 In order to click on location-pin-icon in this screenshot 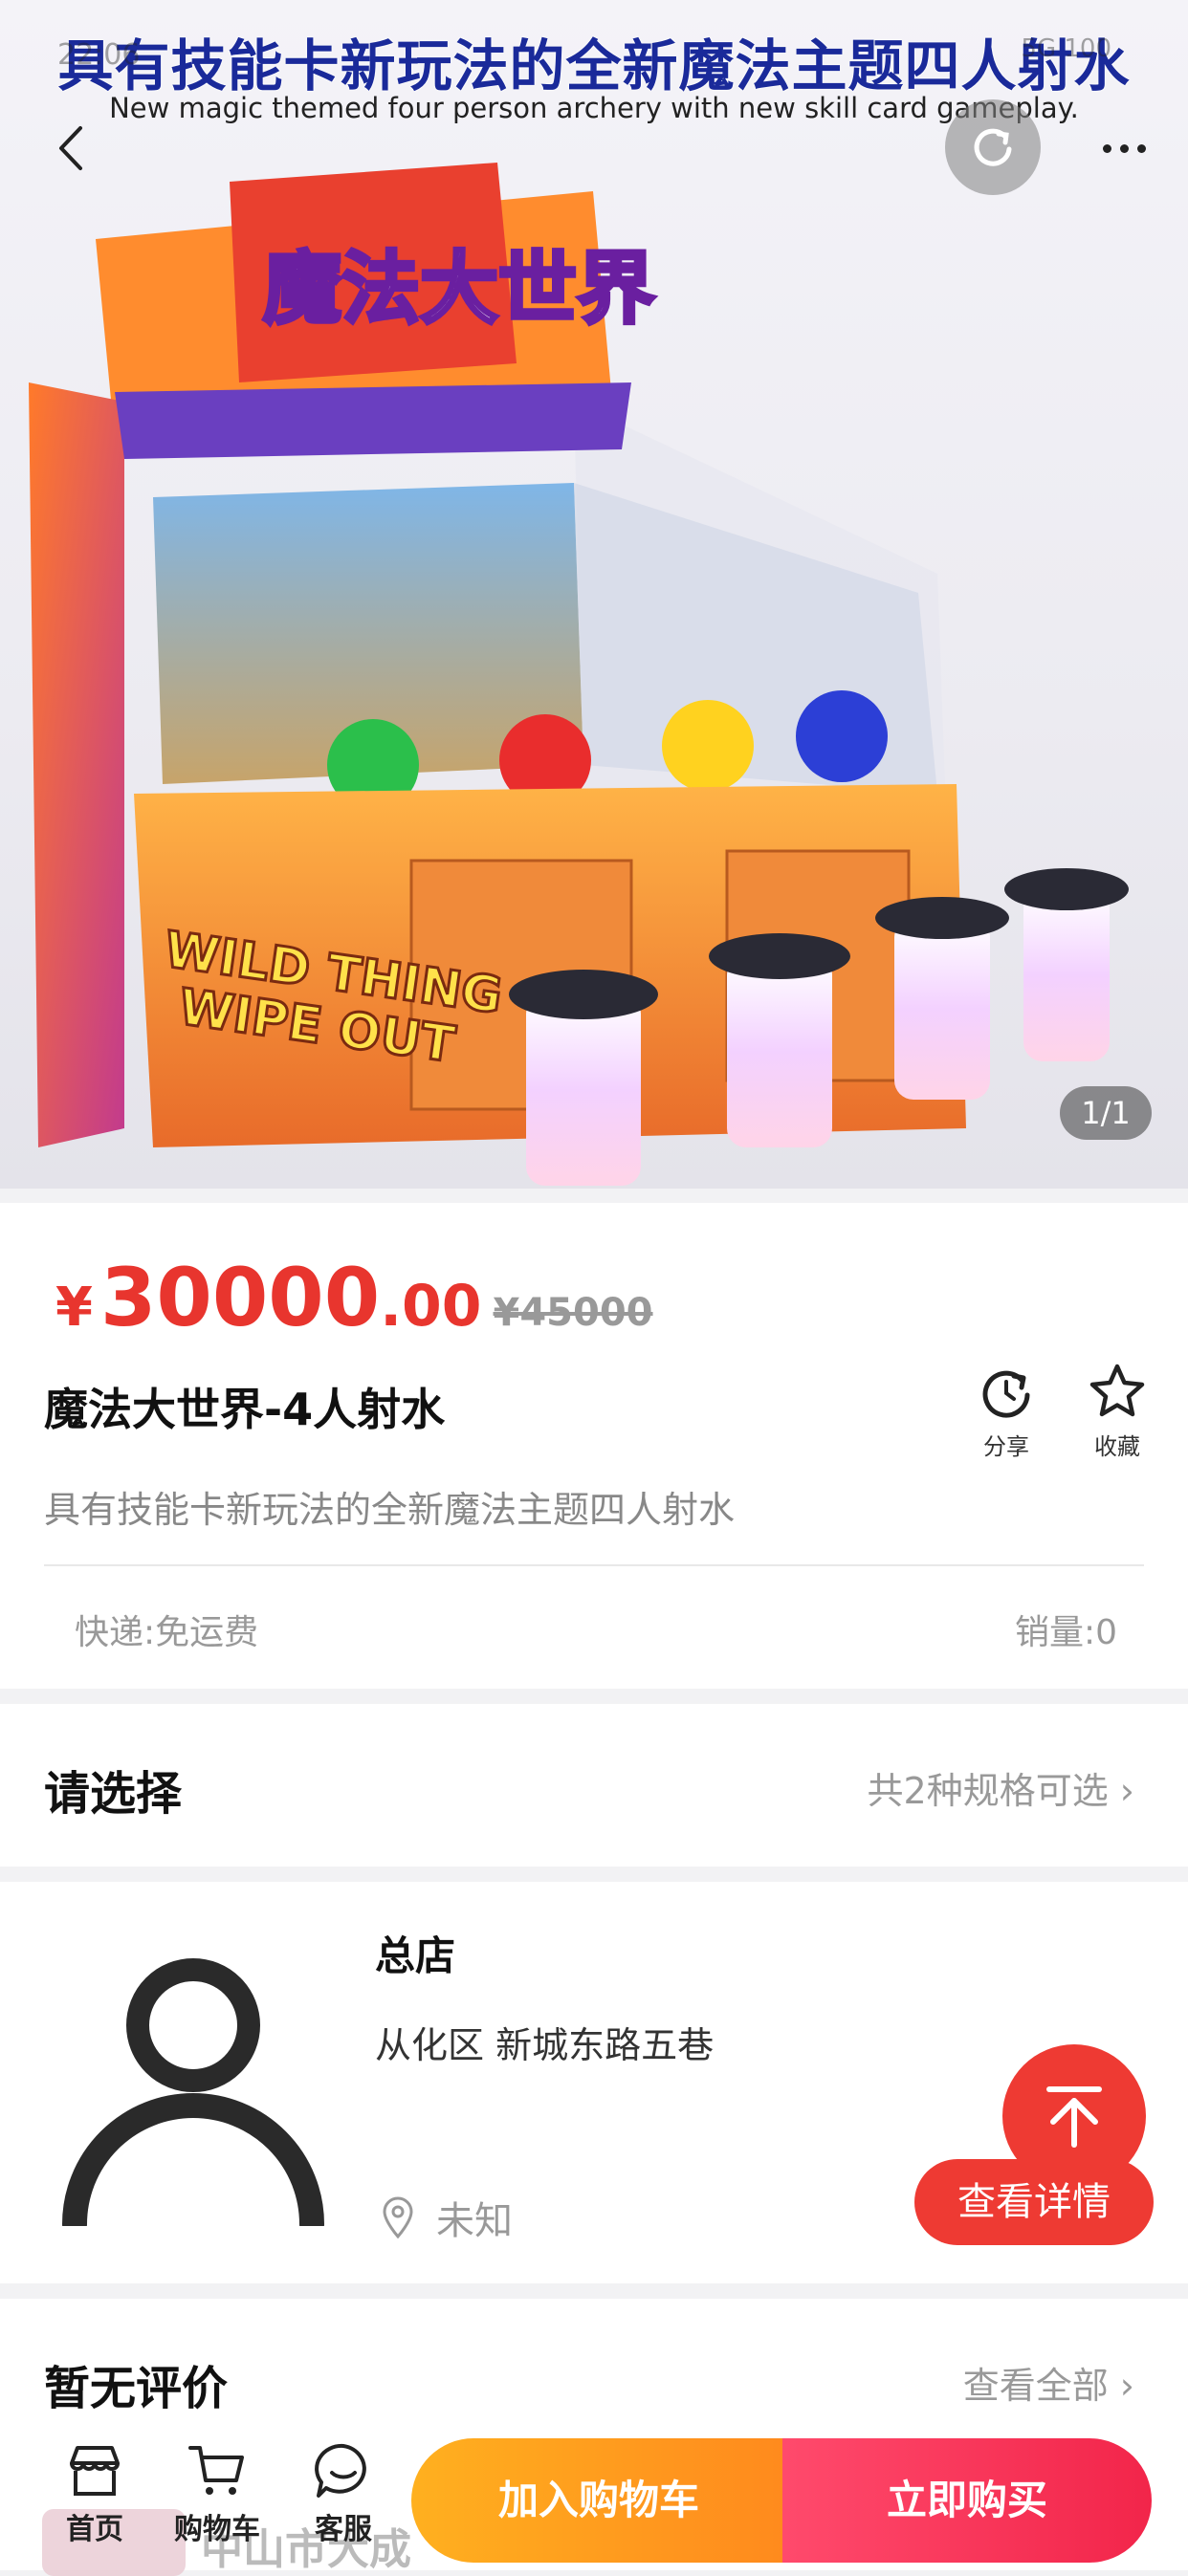, I will do `click(398, 2217)`.